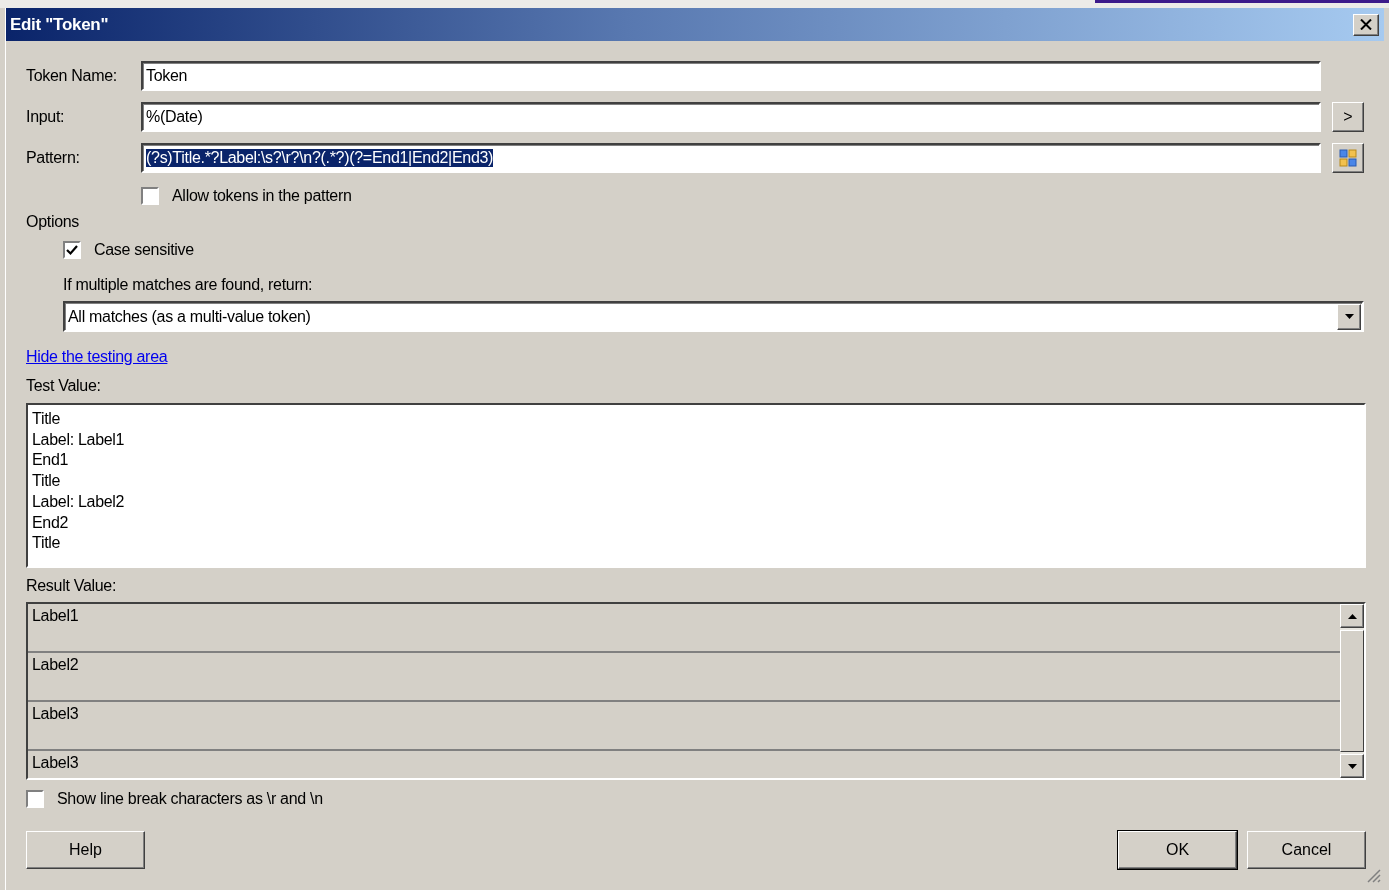 The width and height of the screenshot is (1389, 890). What do you see at coordinates (59, 24) in the screenshot?
I see `window-title: Edit "Token"` at bounding box center [59, 24].